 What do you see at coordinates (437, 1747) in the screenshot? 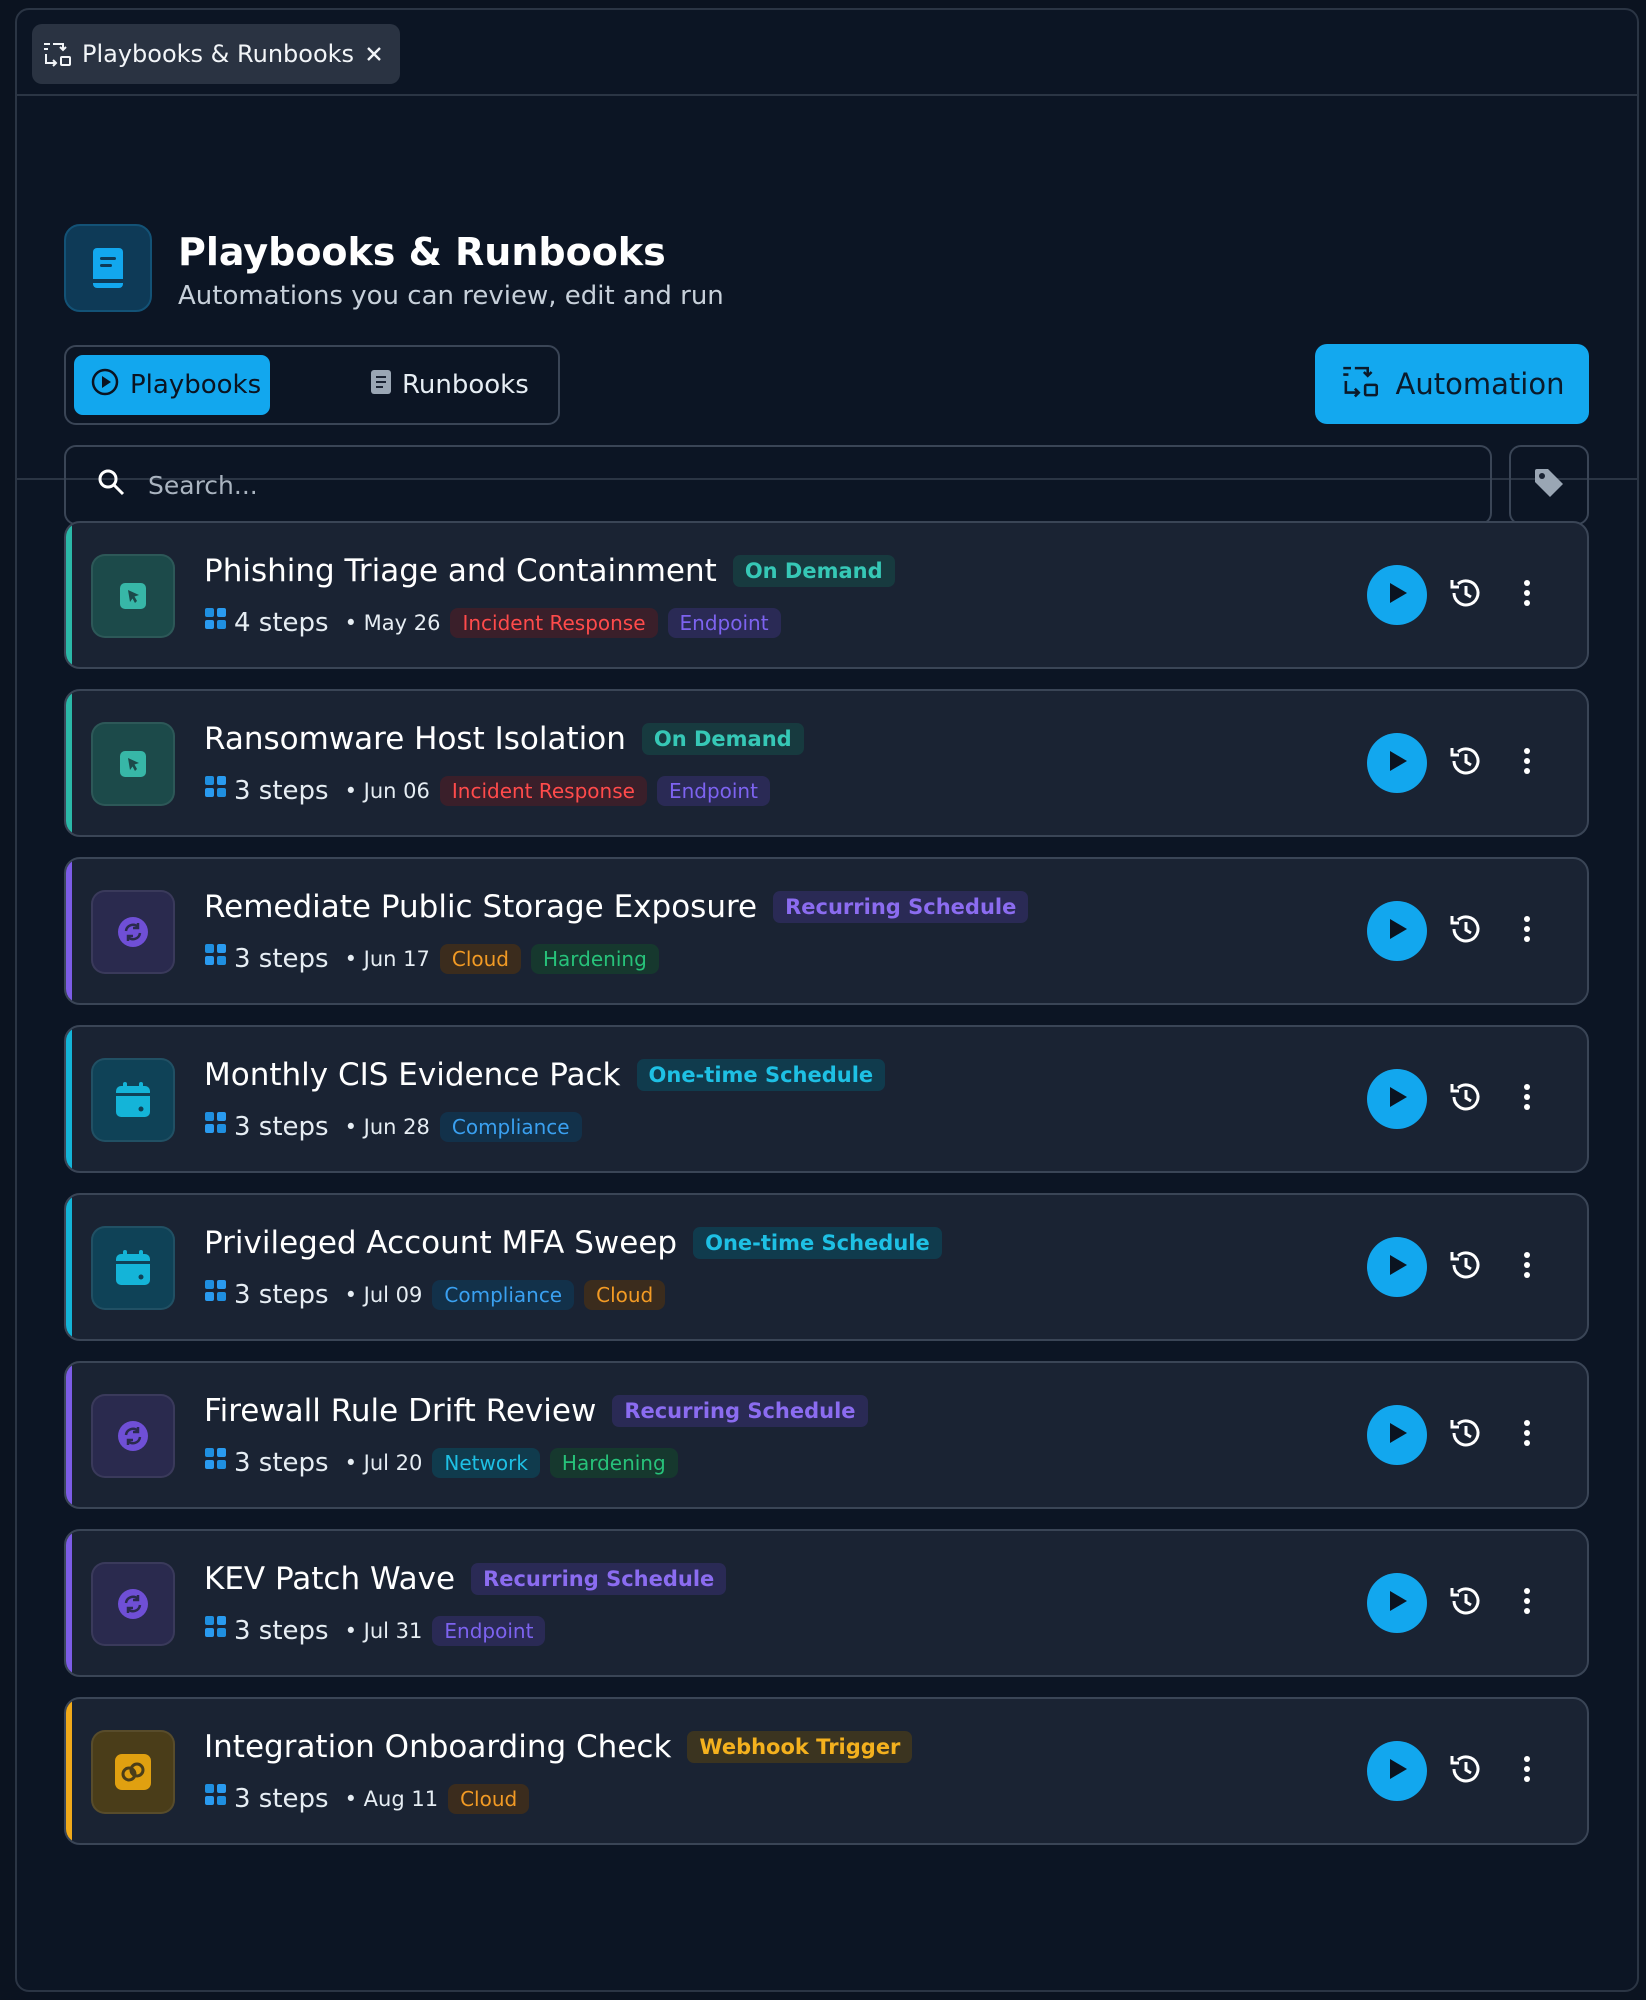
I see `playbook-title: Integration Onboarding Check` at bounding box center [437, 1747].